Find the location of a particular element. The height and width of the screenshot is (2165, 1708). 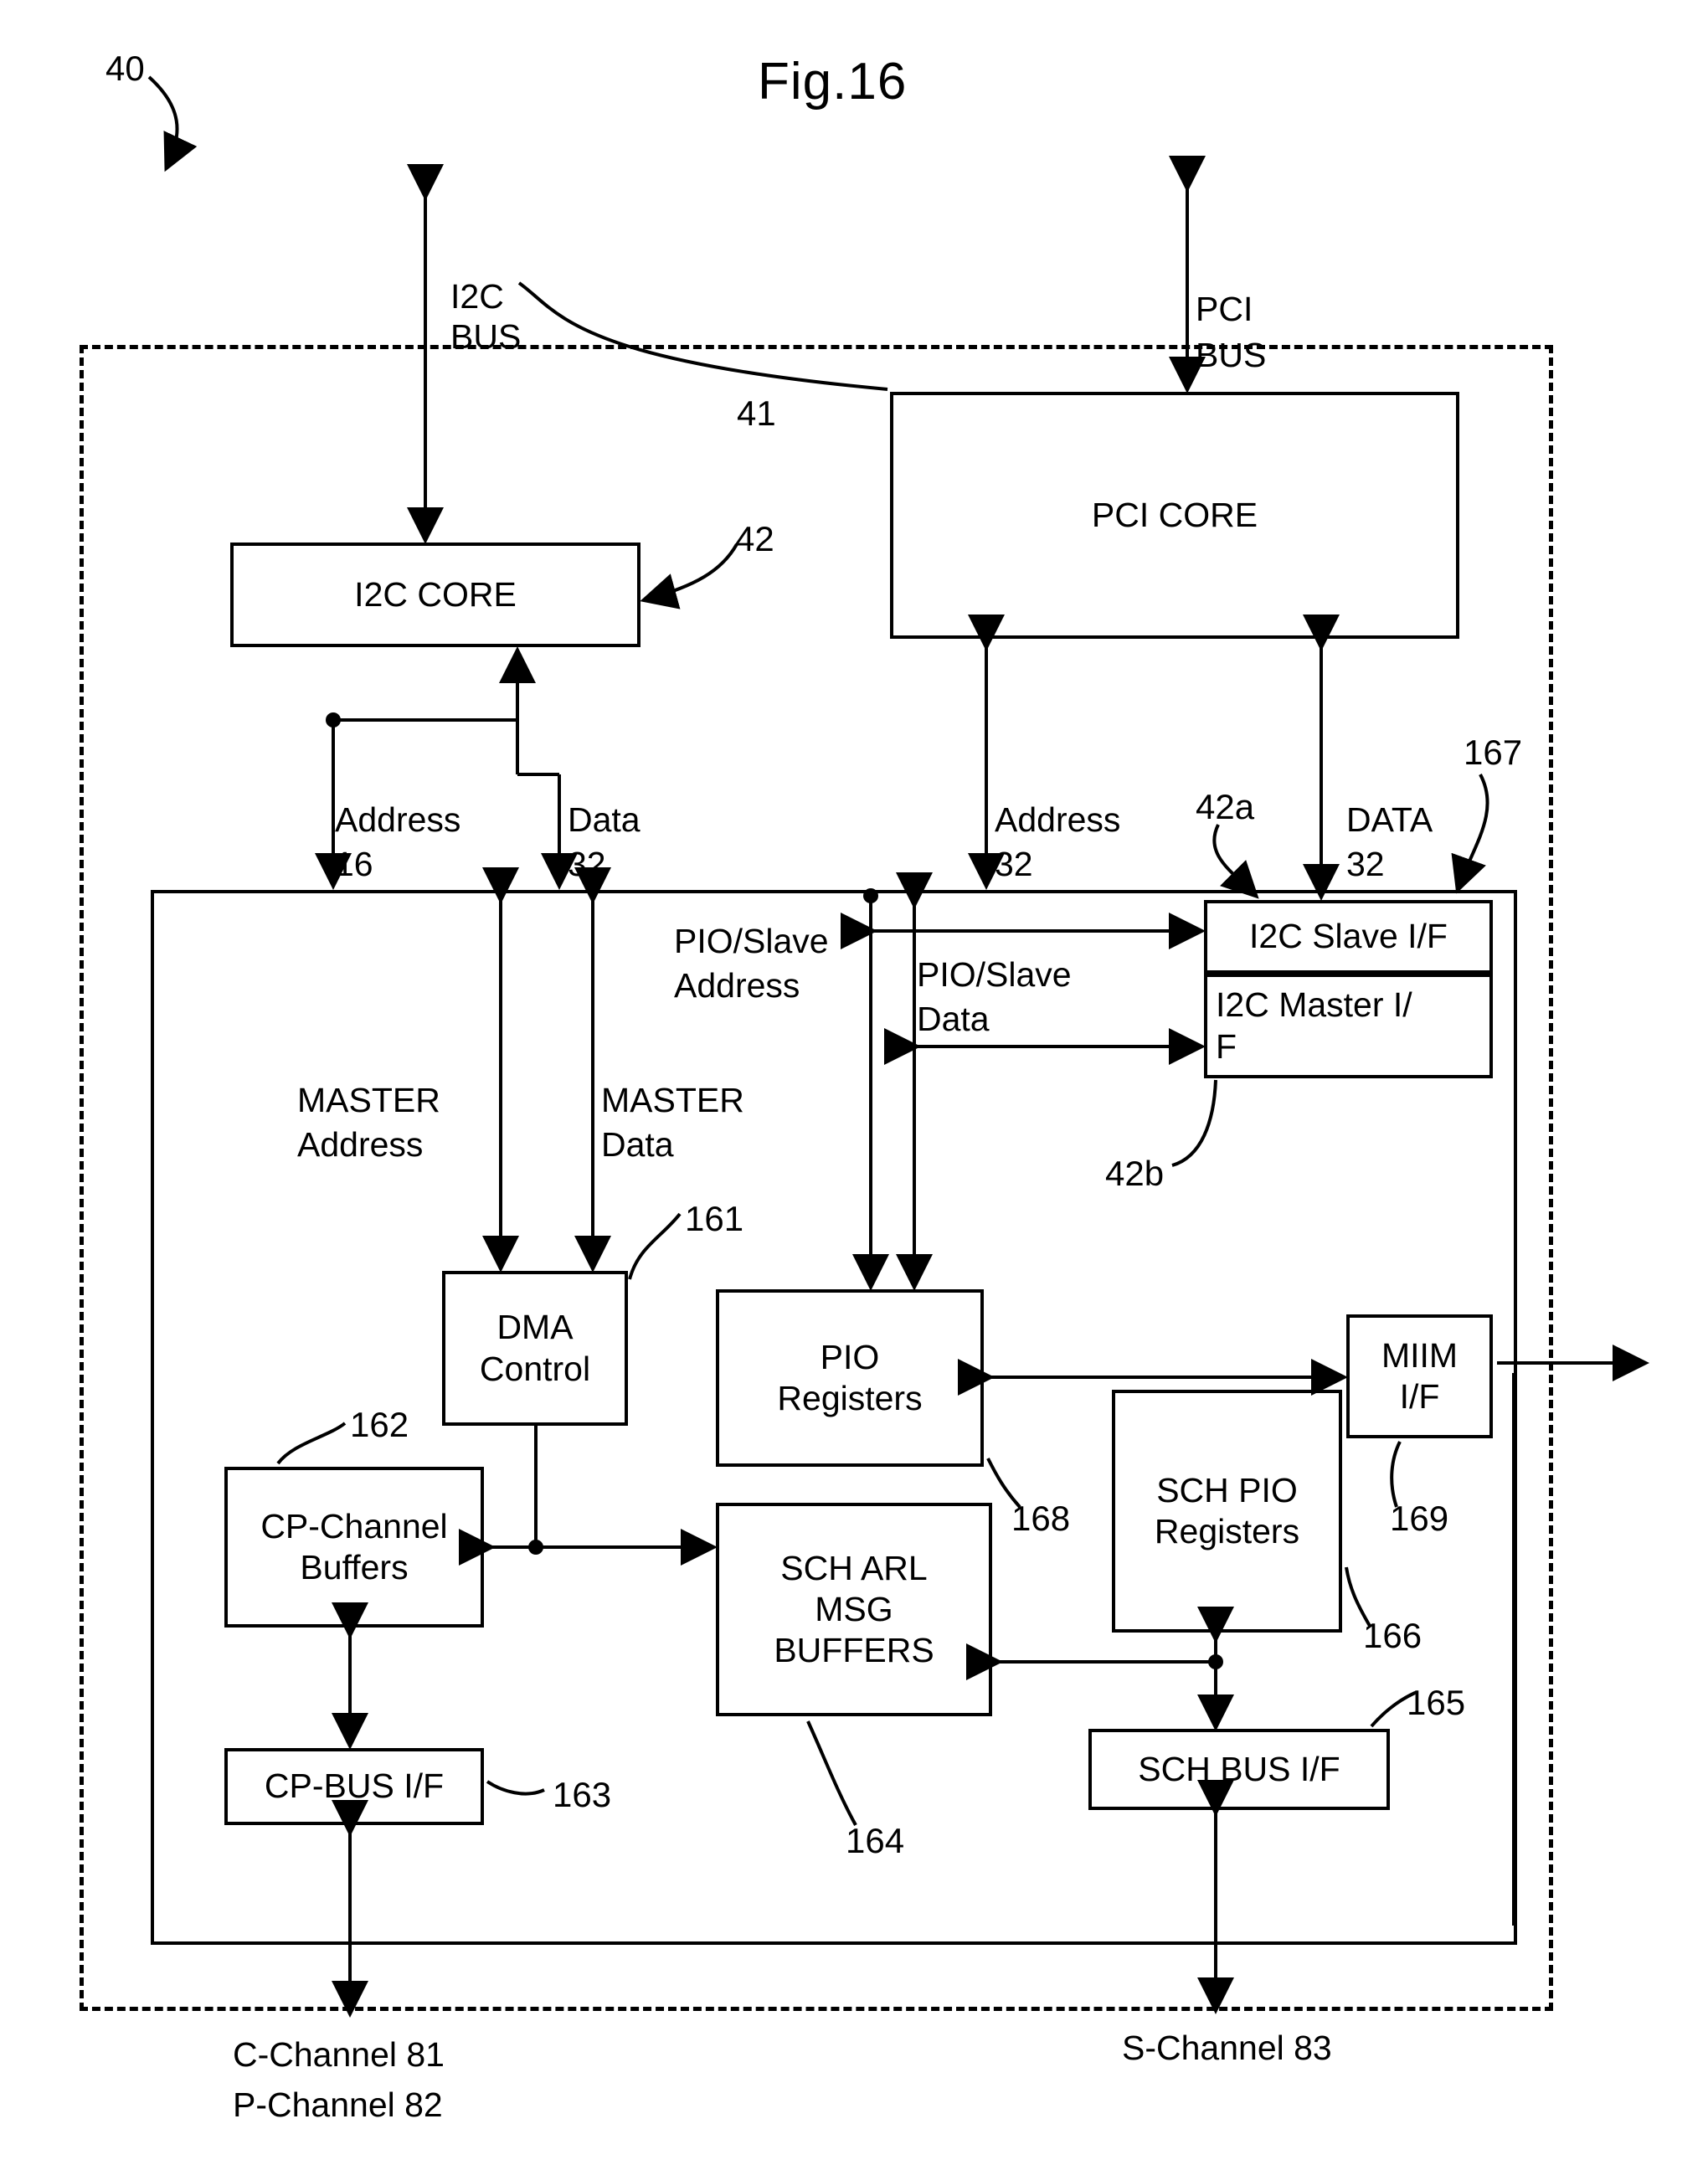

reference-42: 42 is located at coordinates (754, 538).